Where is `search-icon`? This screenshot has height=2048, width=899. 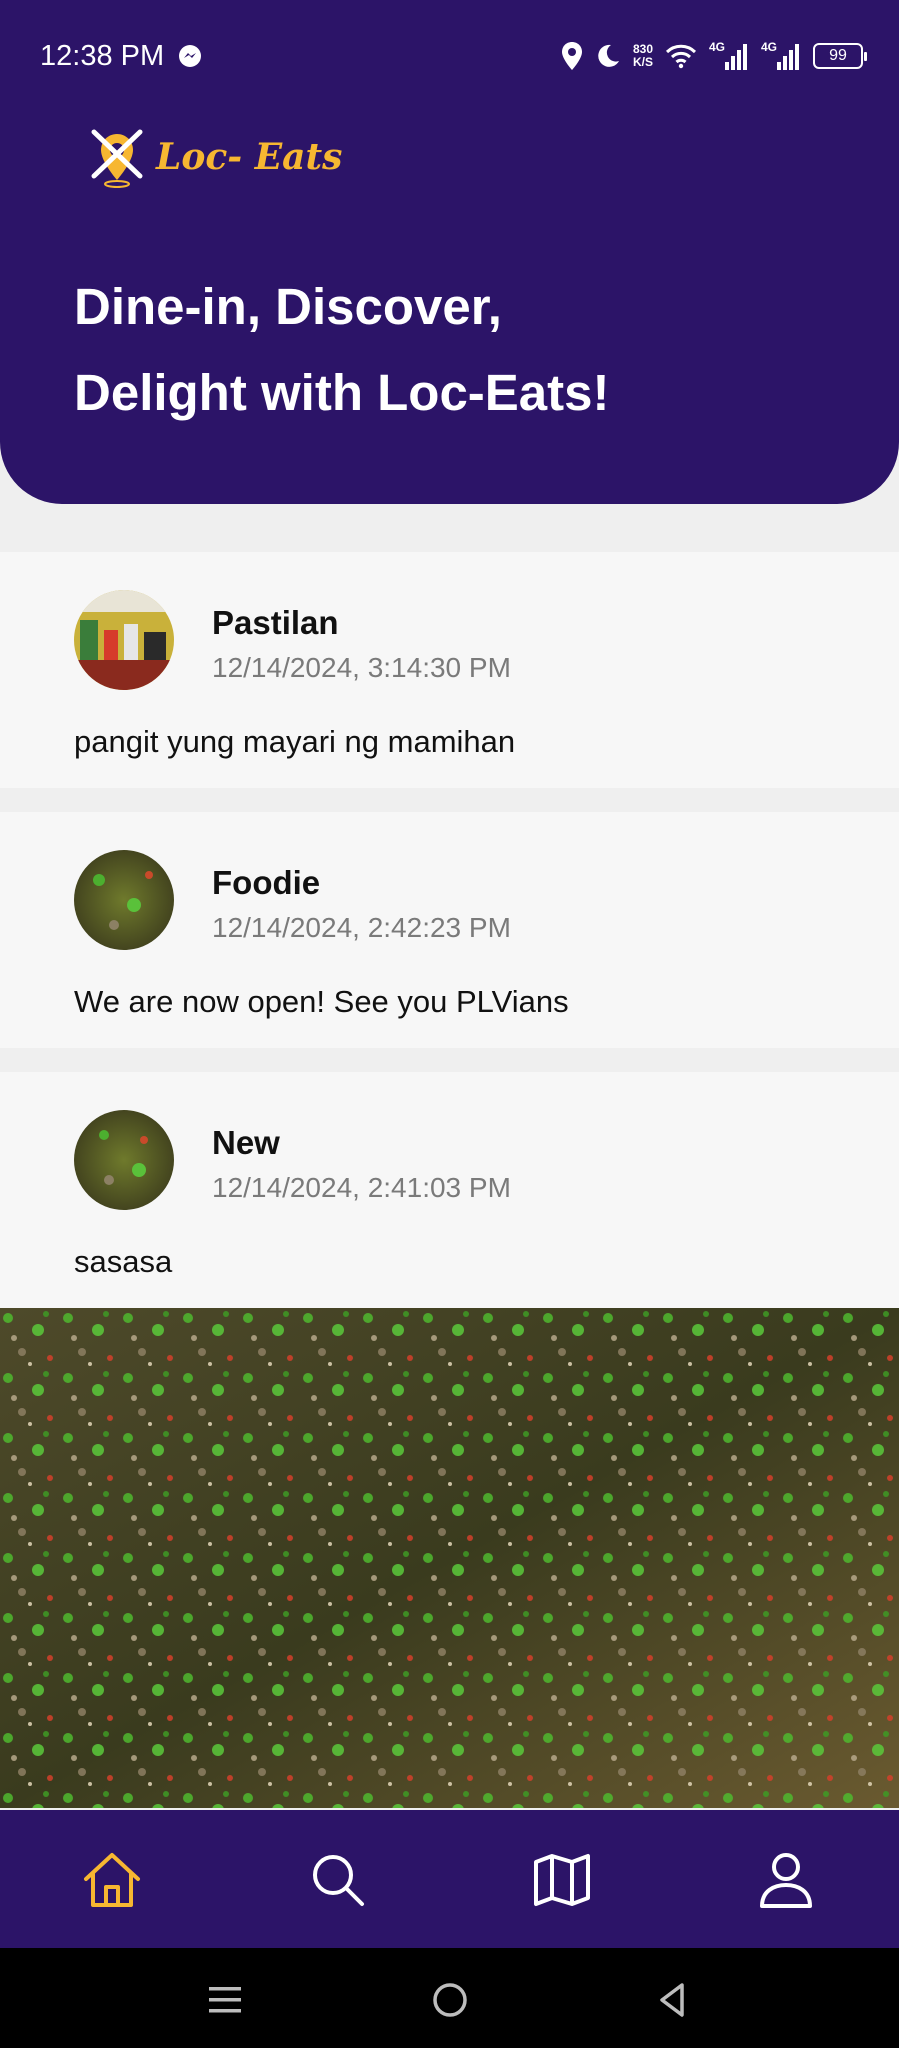 search-icon is located at coordinates (338, 1880).